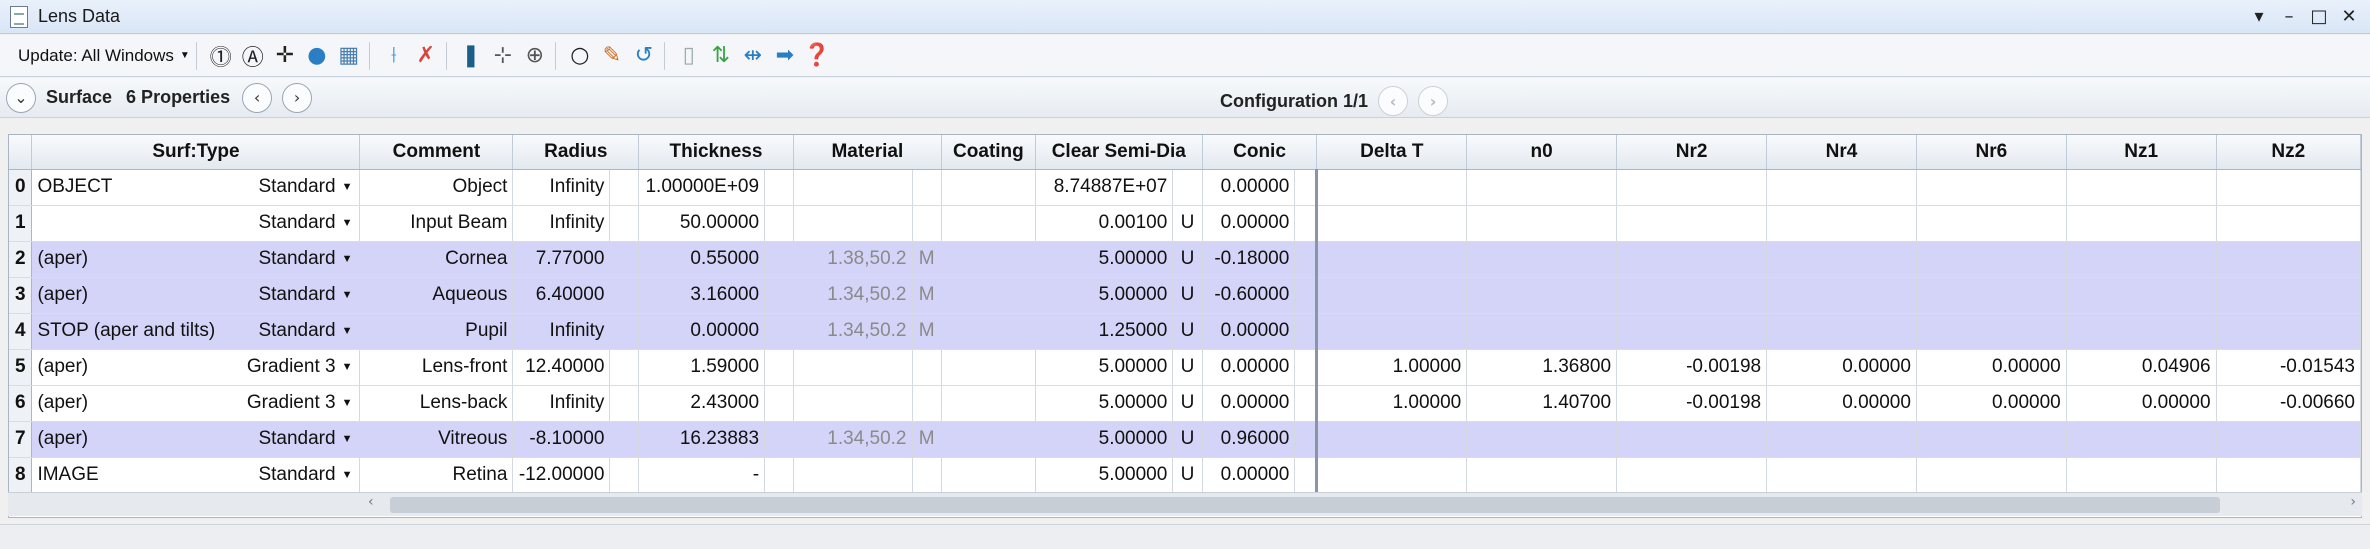 The height and width of the screenshot is (549, 2370). I want to click on comment-cell: Pupil, so click(436, 331).